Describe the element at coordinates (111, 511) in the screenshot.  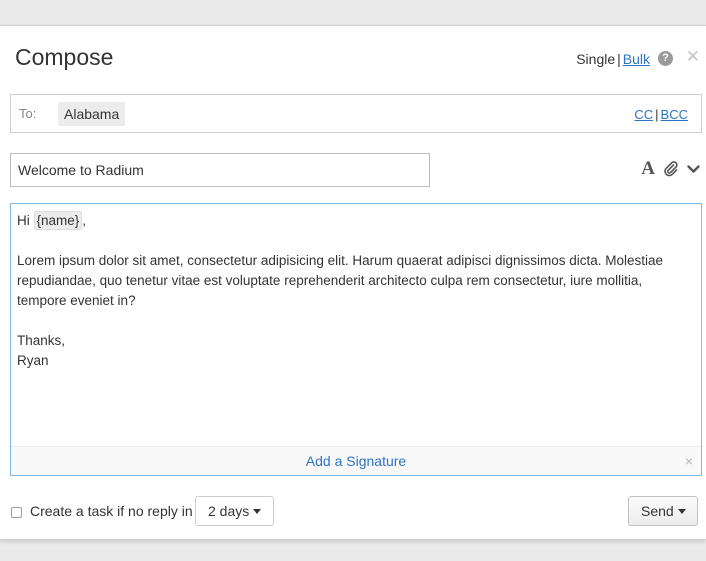
I see `task-label: Create a task if no reply in` at that location.